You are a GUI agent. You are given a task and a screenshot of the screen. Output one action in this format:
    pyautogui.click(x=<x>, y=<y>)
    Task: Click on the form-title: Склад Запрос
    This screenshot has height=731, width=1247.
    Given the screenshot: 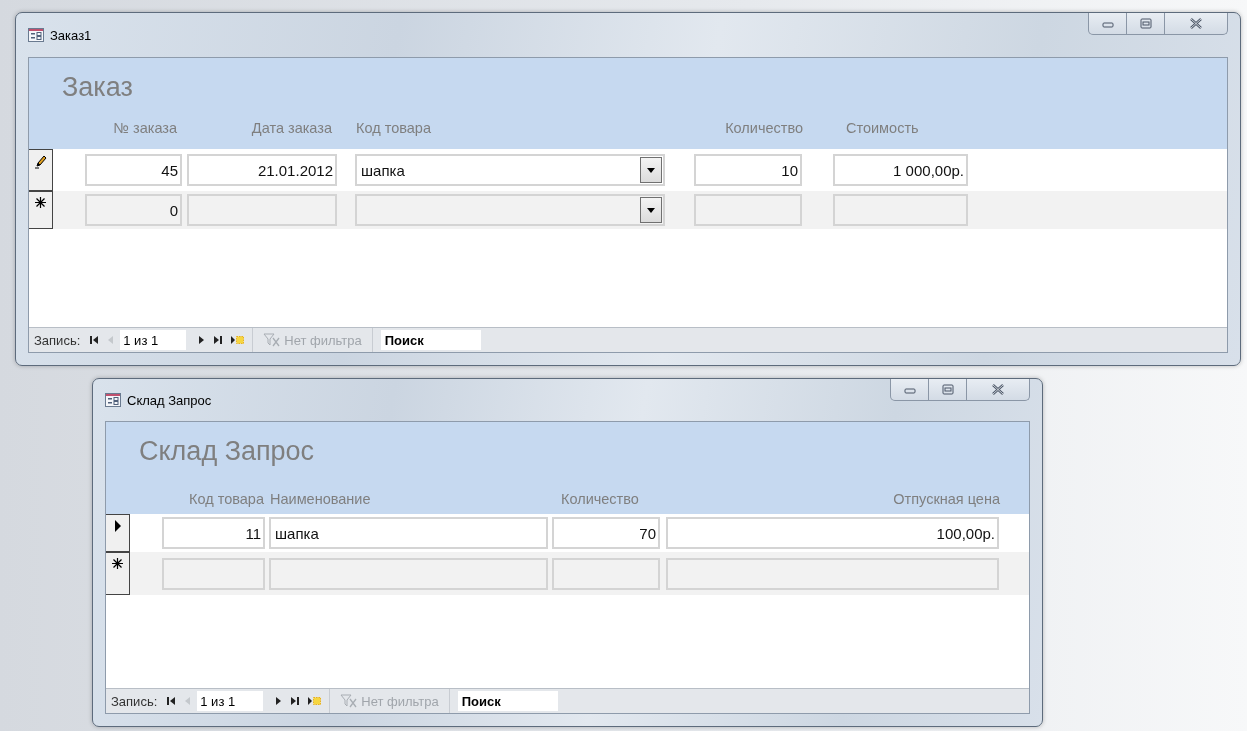 What is the action you would take?
    pyautogui.click(x=227, y=451)
    